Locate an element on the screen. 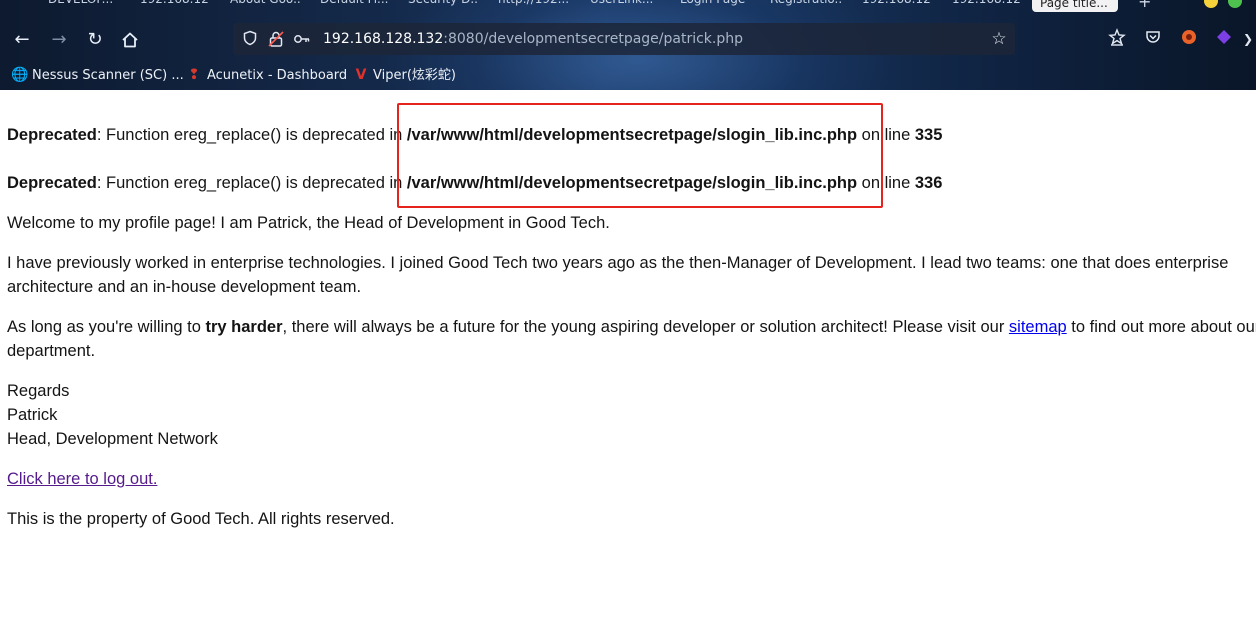  bookmark-viper: V Viper(炫彩蛇) is located at coordinates (405, 75).